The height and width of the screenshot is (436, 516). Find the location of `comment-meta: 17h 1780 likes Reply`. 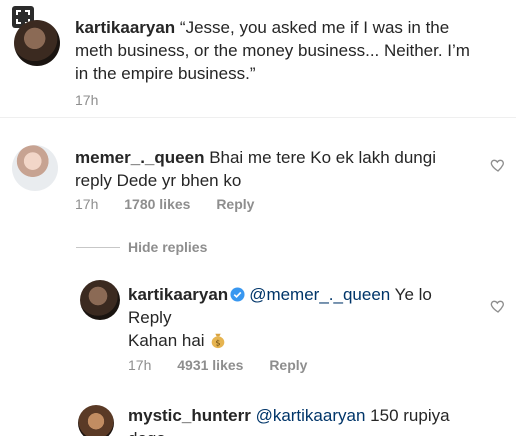

comment-meta: 17h 1780 likes Reply is located at coordinates (175, 204).